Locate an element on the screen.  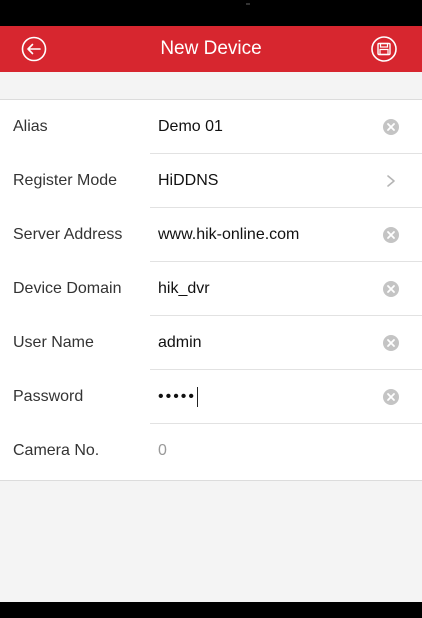
user-name-row: User Name admin is located at coordinates (211, 343).